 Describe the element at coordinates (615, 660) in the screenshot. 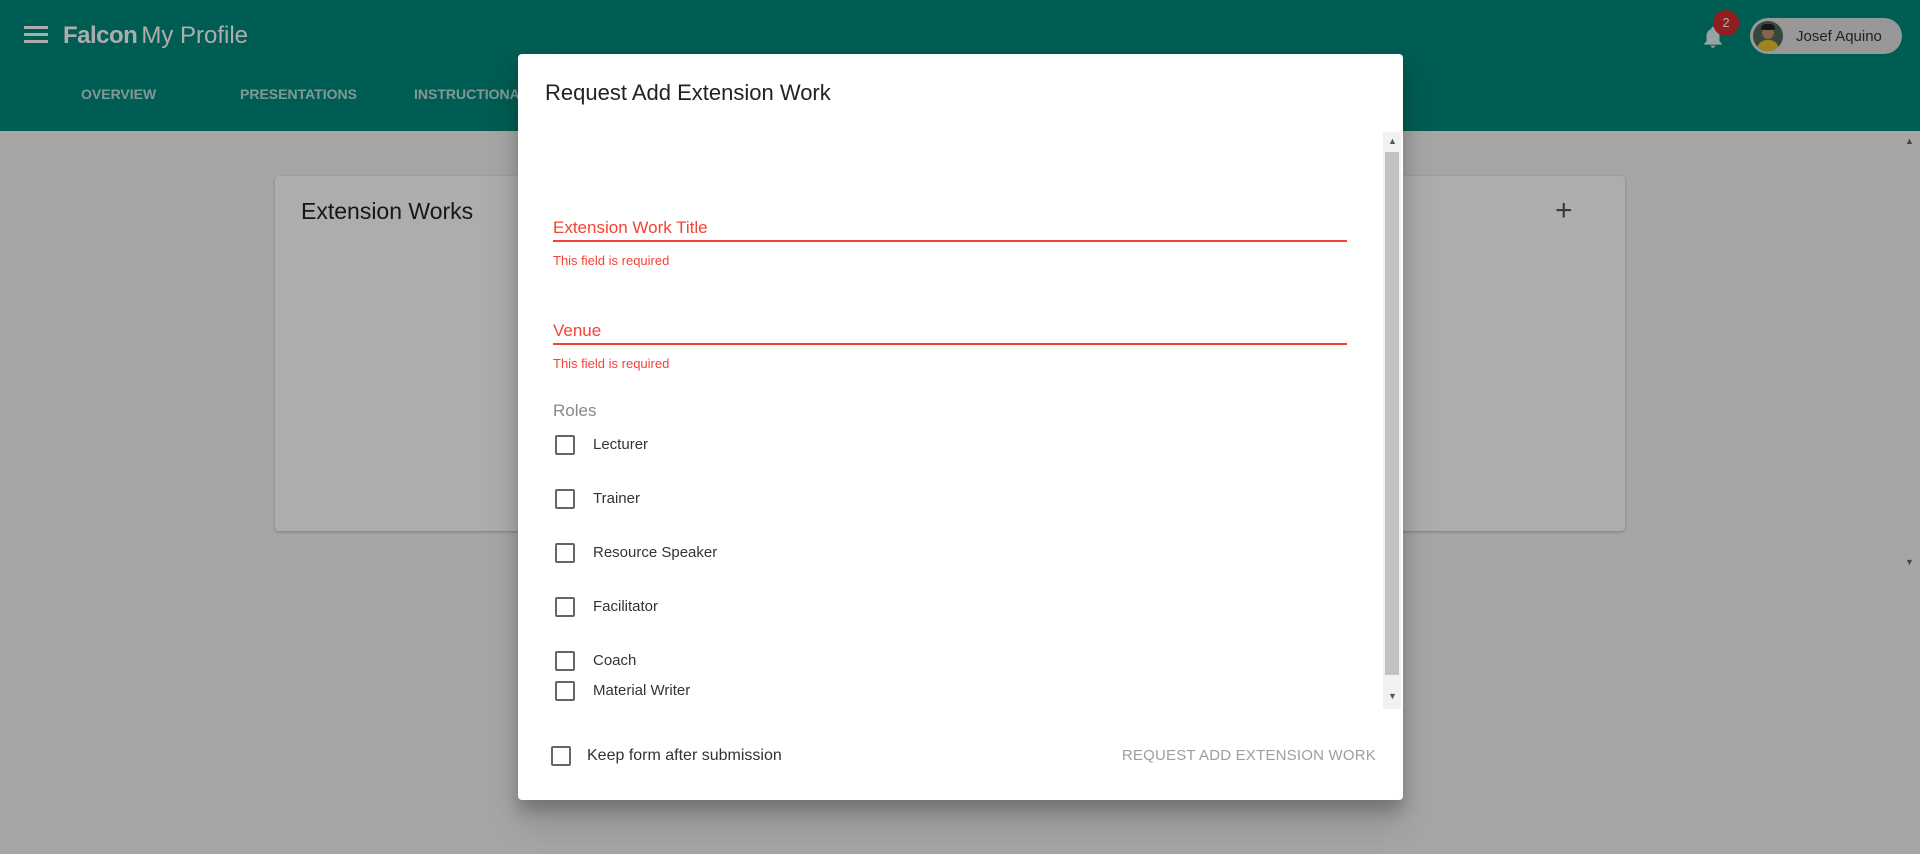

I see `role-label: Coach` at that location.